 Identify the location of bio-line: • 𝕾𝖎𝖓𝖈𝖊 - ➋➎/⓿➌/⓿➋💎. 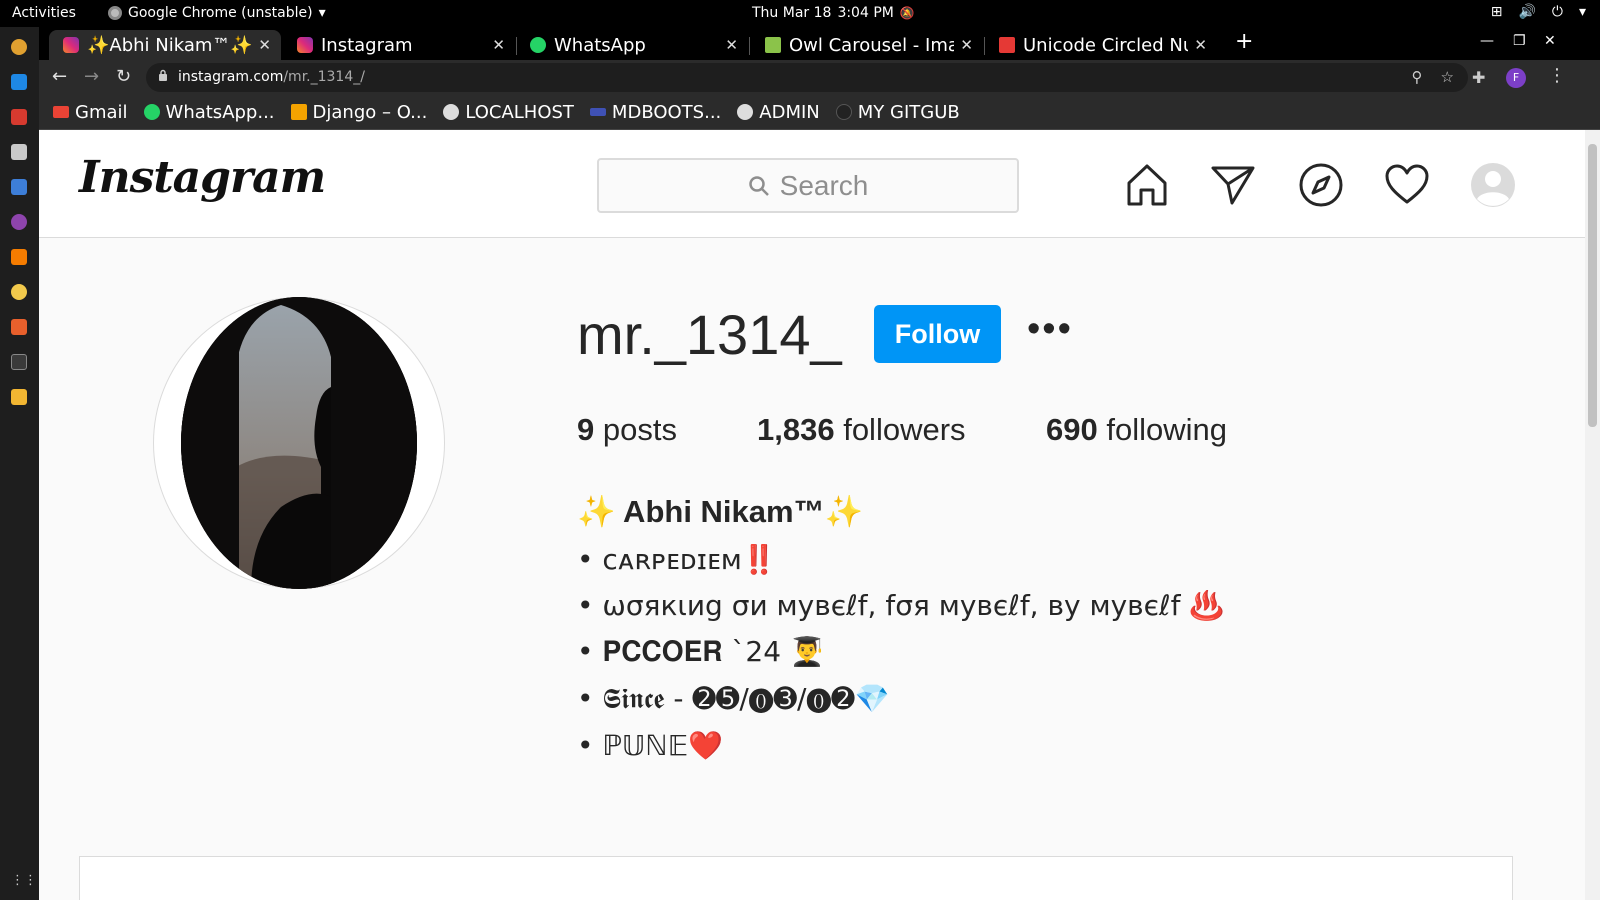
(733, 698).